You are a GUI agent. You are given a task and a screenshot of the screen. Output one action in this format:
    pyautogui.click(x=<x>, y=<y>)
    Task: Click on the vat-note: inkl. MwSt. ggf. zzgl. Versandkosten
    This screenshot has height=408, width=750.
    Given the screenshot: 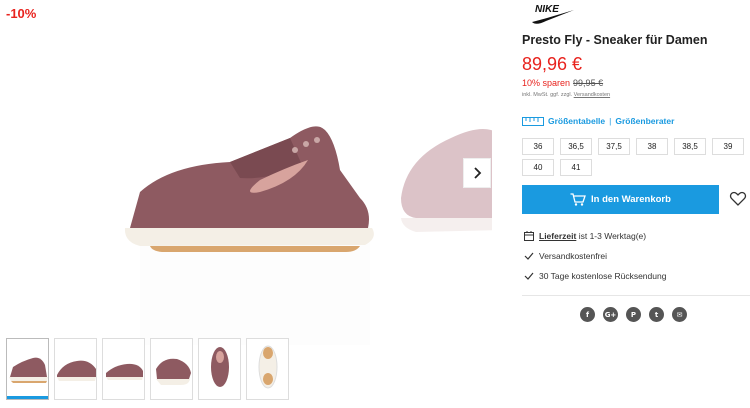 What is the action you would take?
    pyautogui.click(x=566, y=95)
    